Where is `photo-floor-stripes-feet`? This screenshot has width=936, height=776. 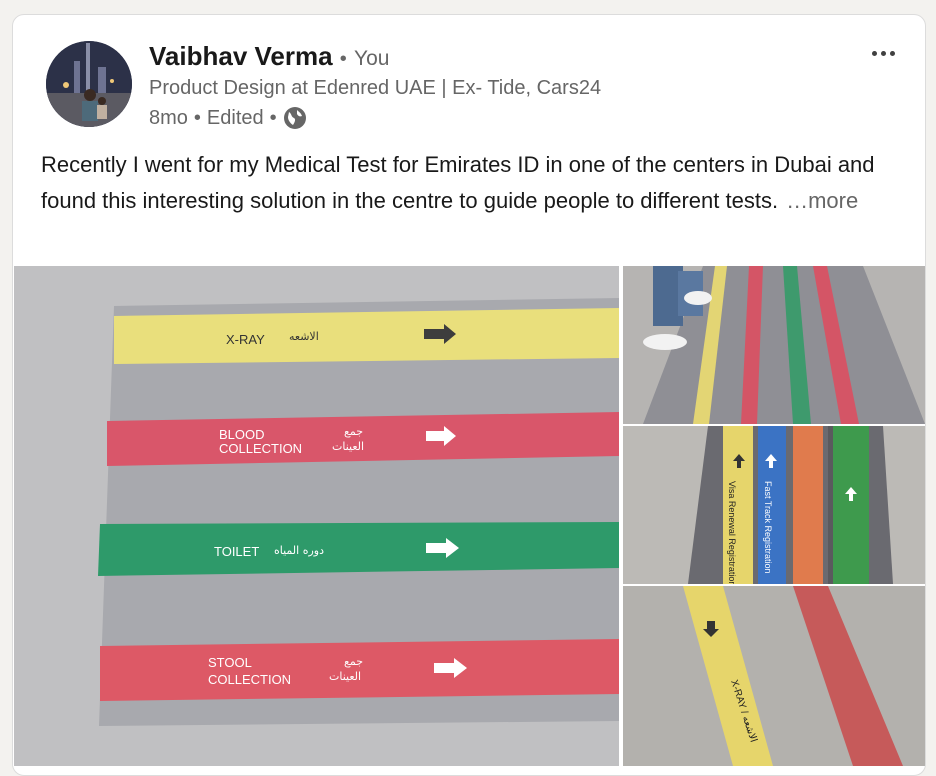
photo-floor-stripes-feet is located at coordinates (774, 345).